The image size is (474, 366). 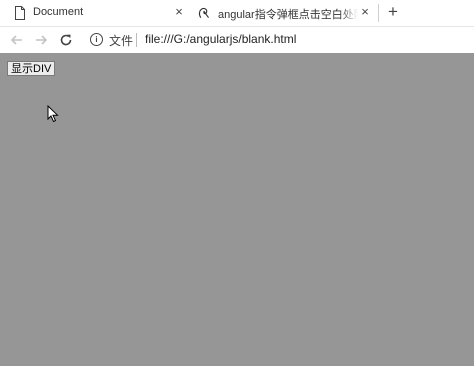 What do you see at coordinates (203, 12) in the screenshot?
I see `angular-logo-icon` at bounding box center [203, 12].